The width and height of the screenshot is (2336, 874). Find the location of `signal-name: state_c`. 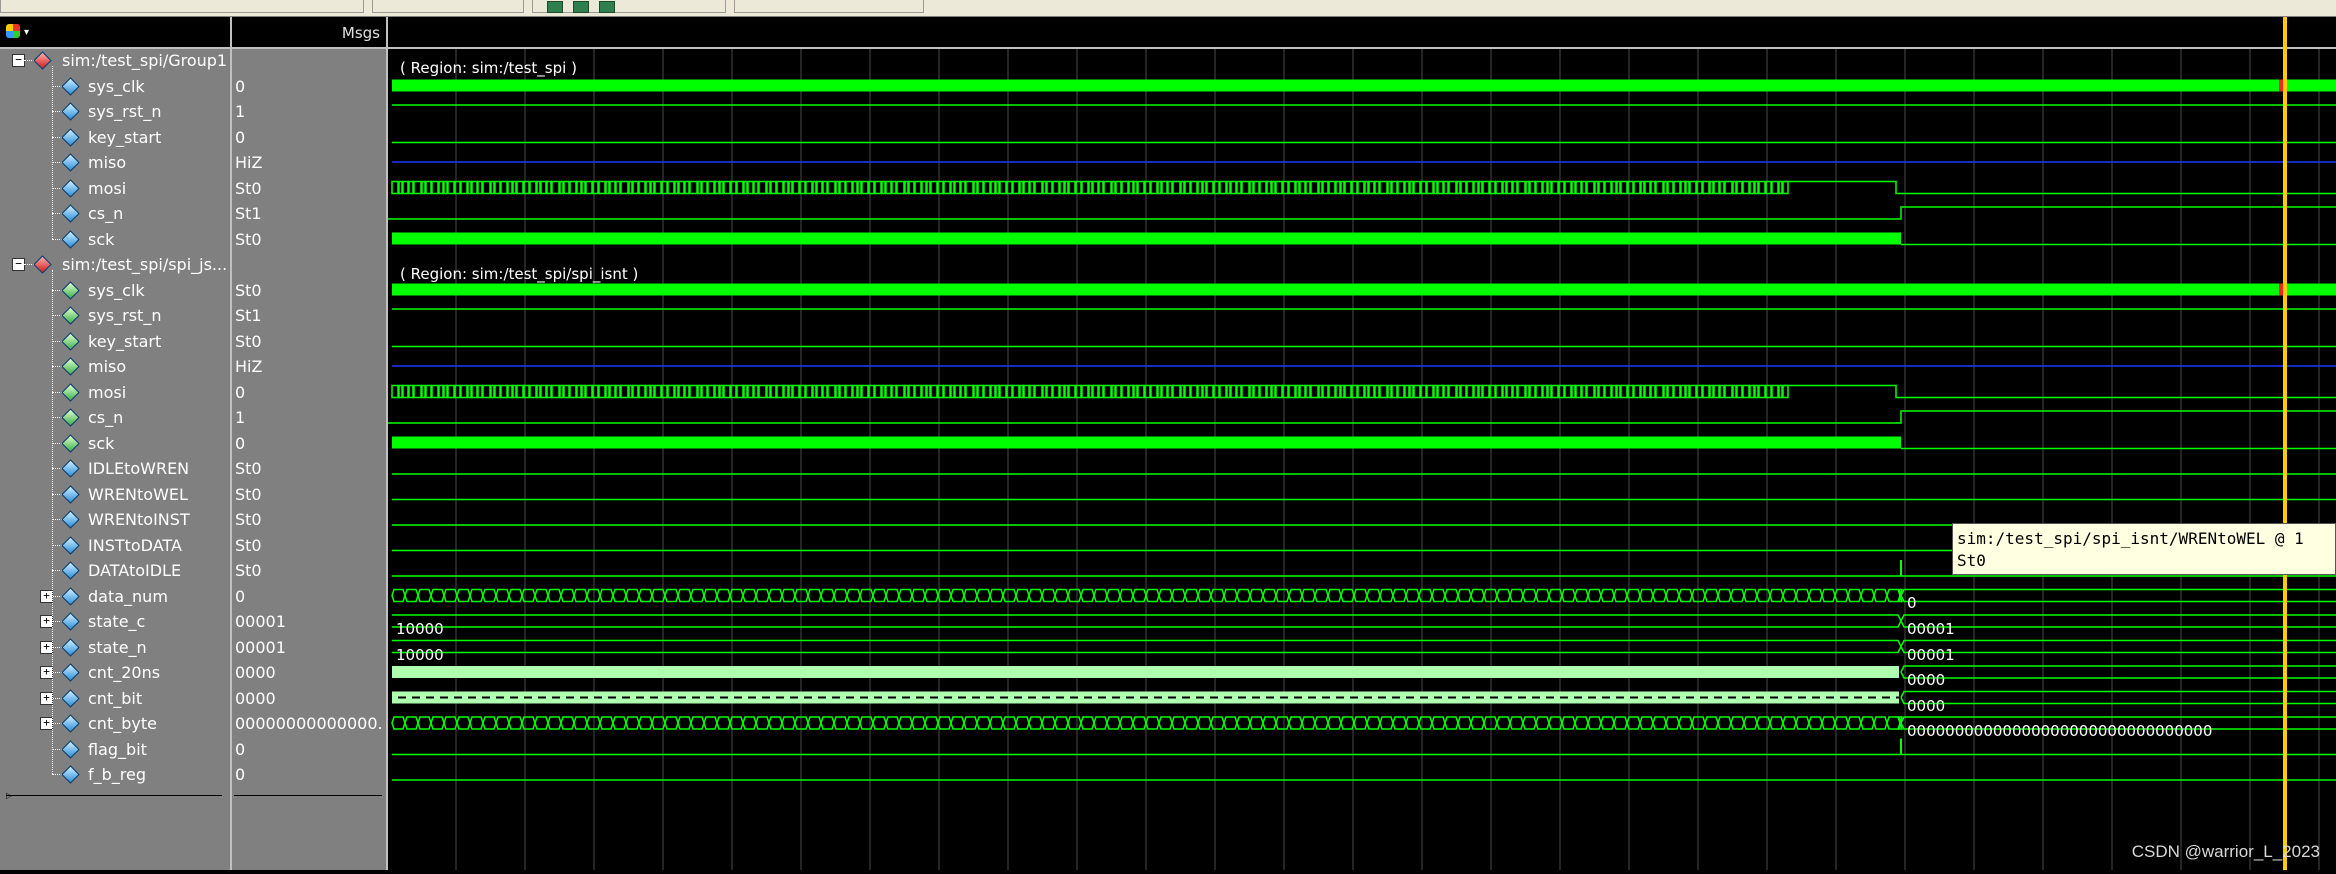

signal-name: state_c is located at coordinates (116, 621).